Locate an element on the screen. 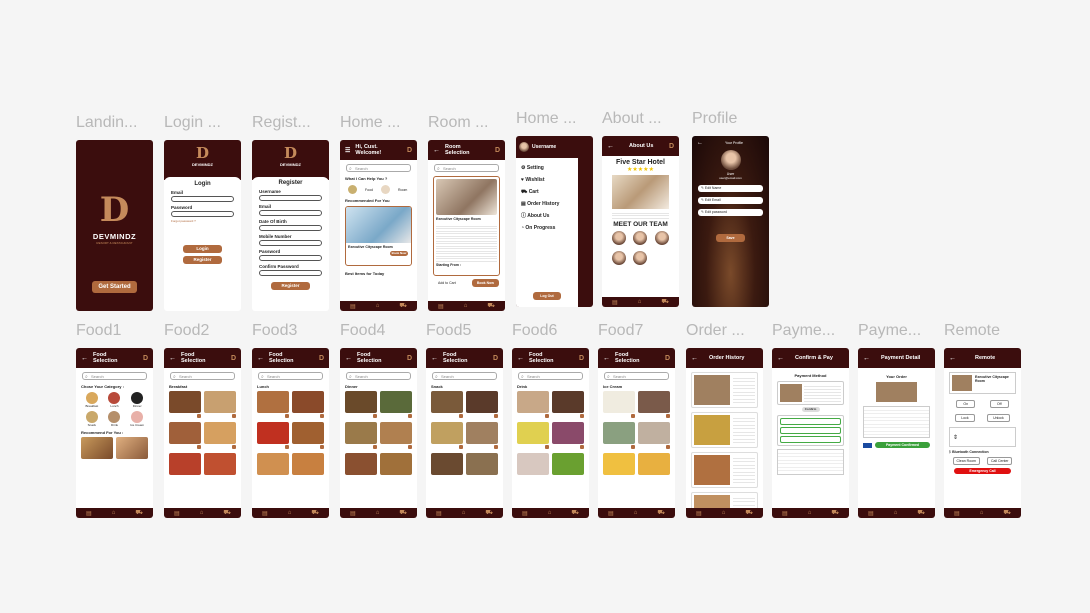 The width and height of the screenshot is (1090, 613). room-card: Executive Cityscape Room Starting From : is located at coordinates (466, 226).